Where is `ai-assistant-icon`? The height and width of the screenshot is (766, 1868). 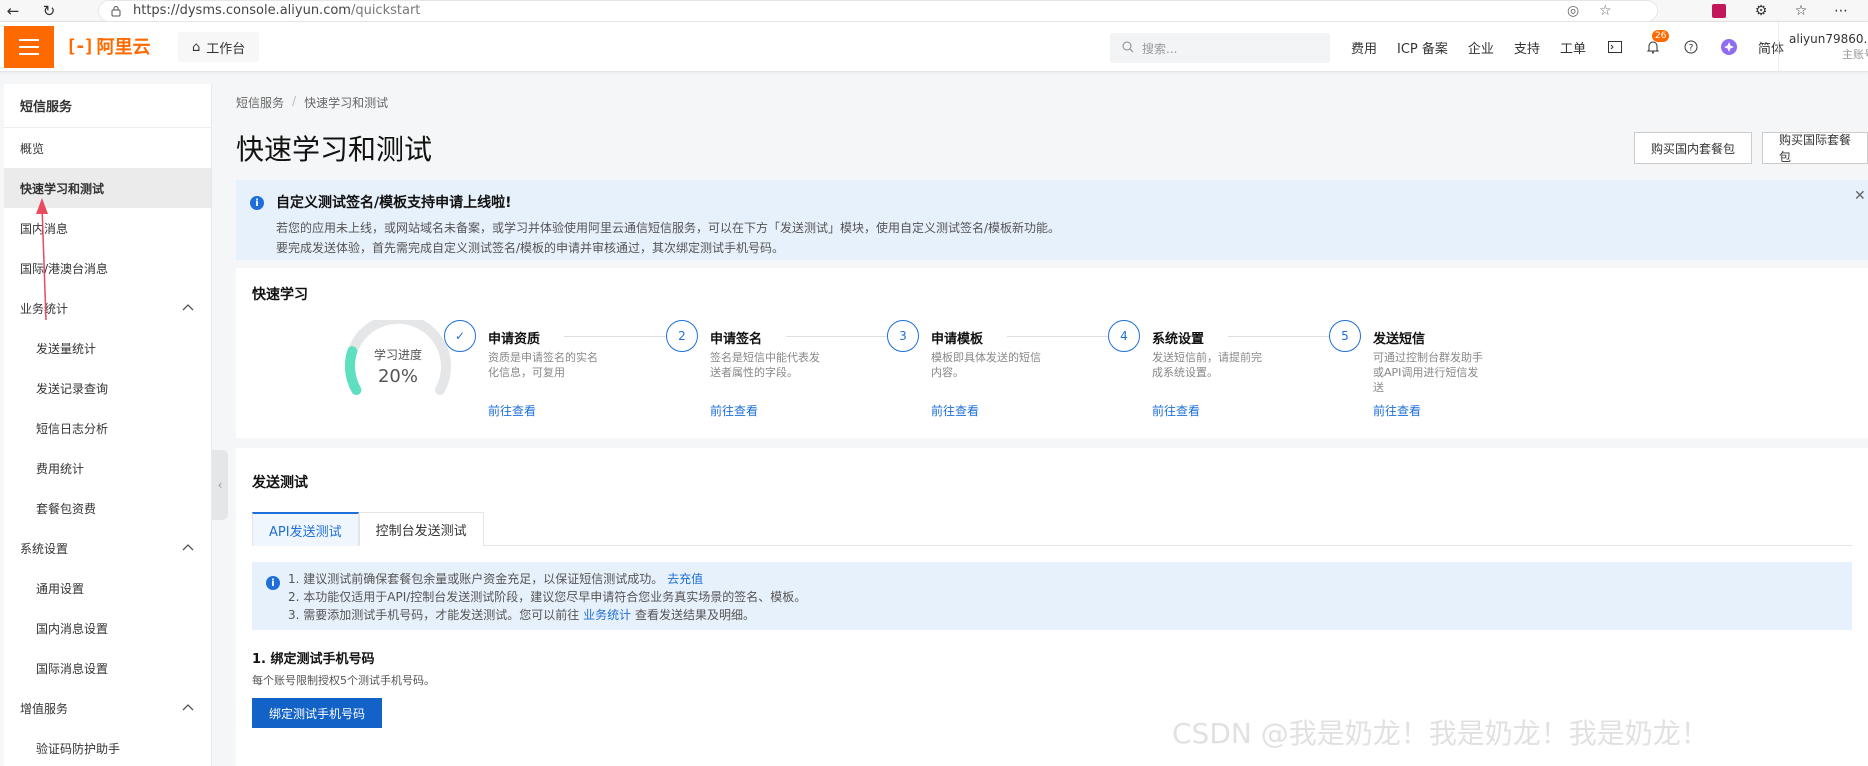 ai-assistant-icon is located at coordinates (1729, 47).